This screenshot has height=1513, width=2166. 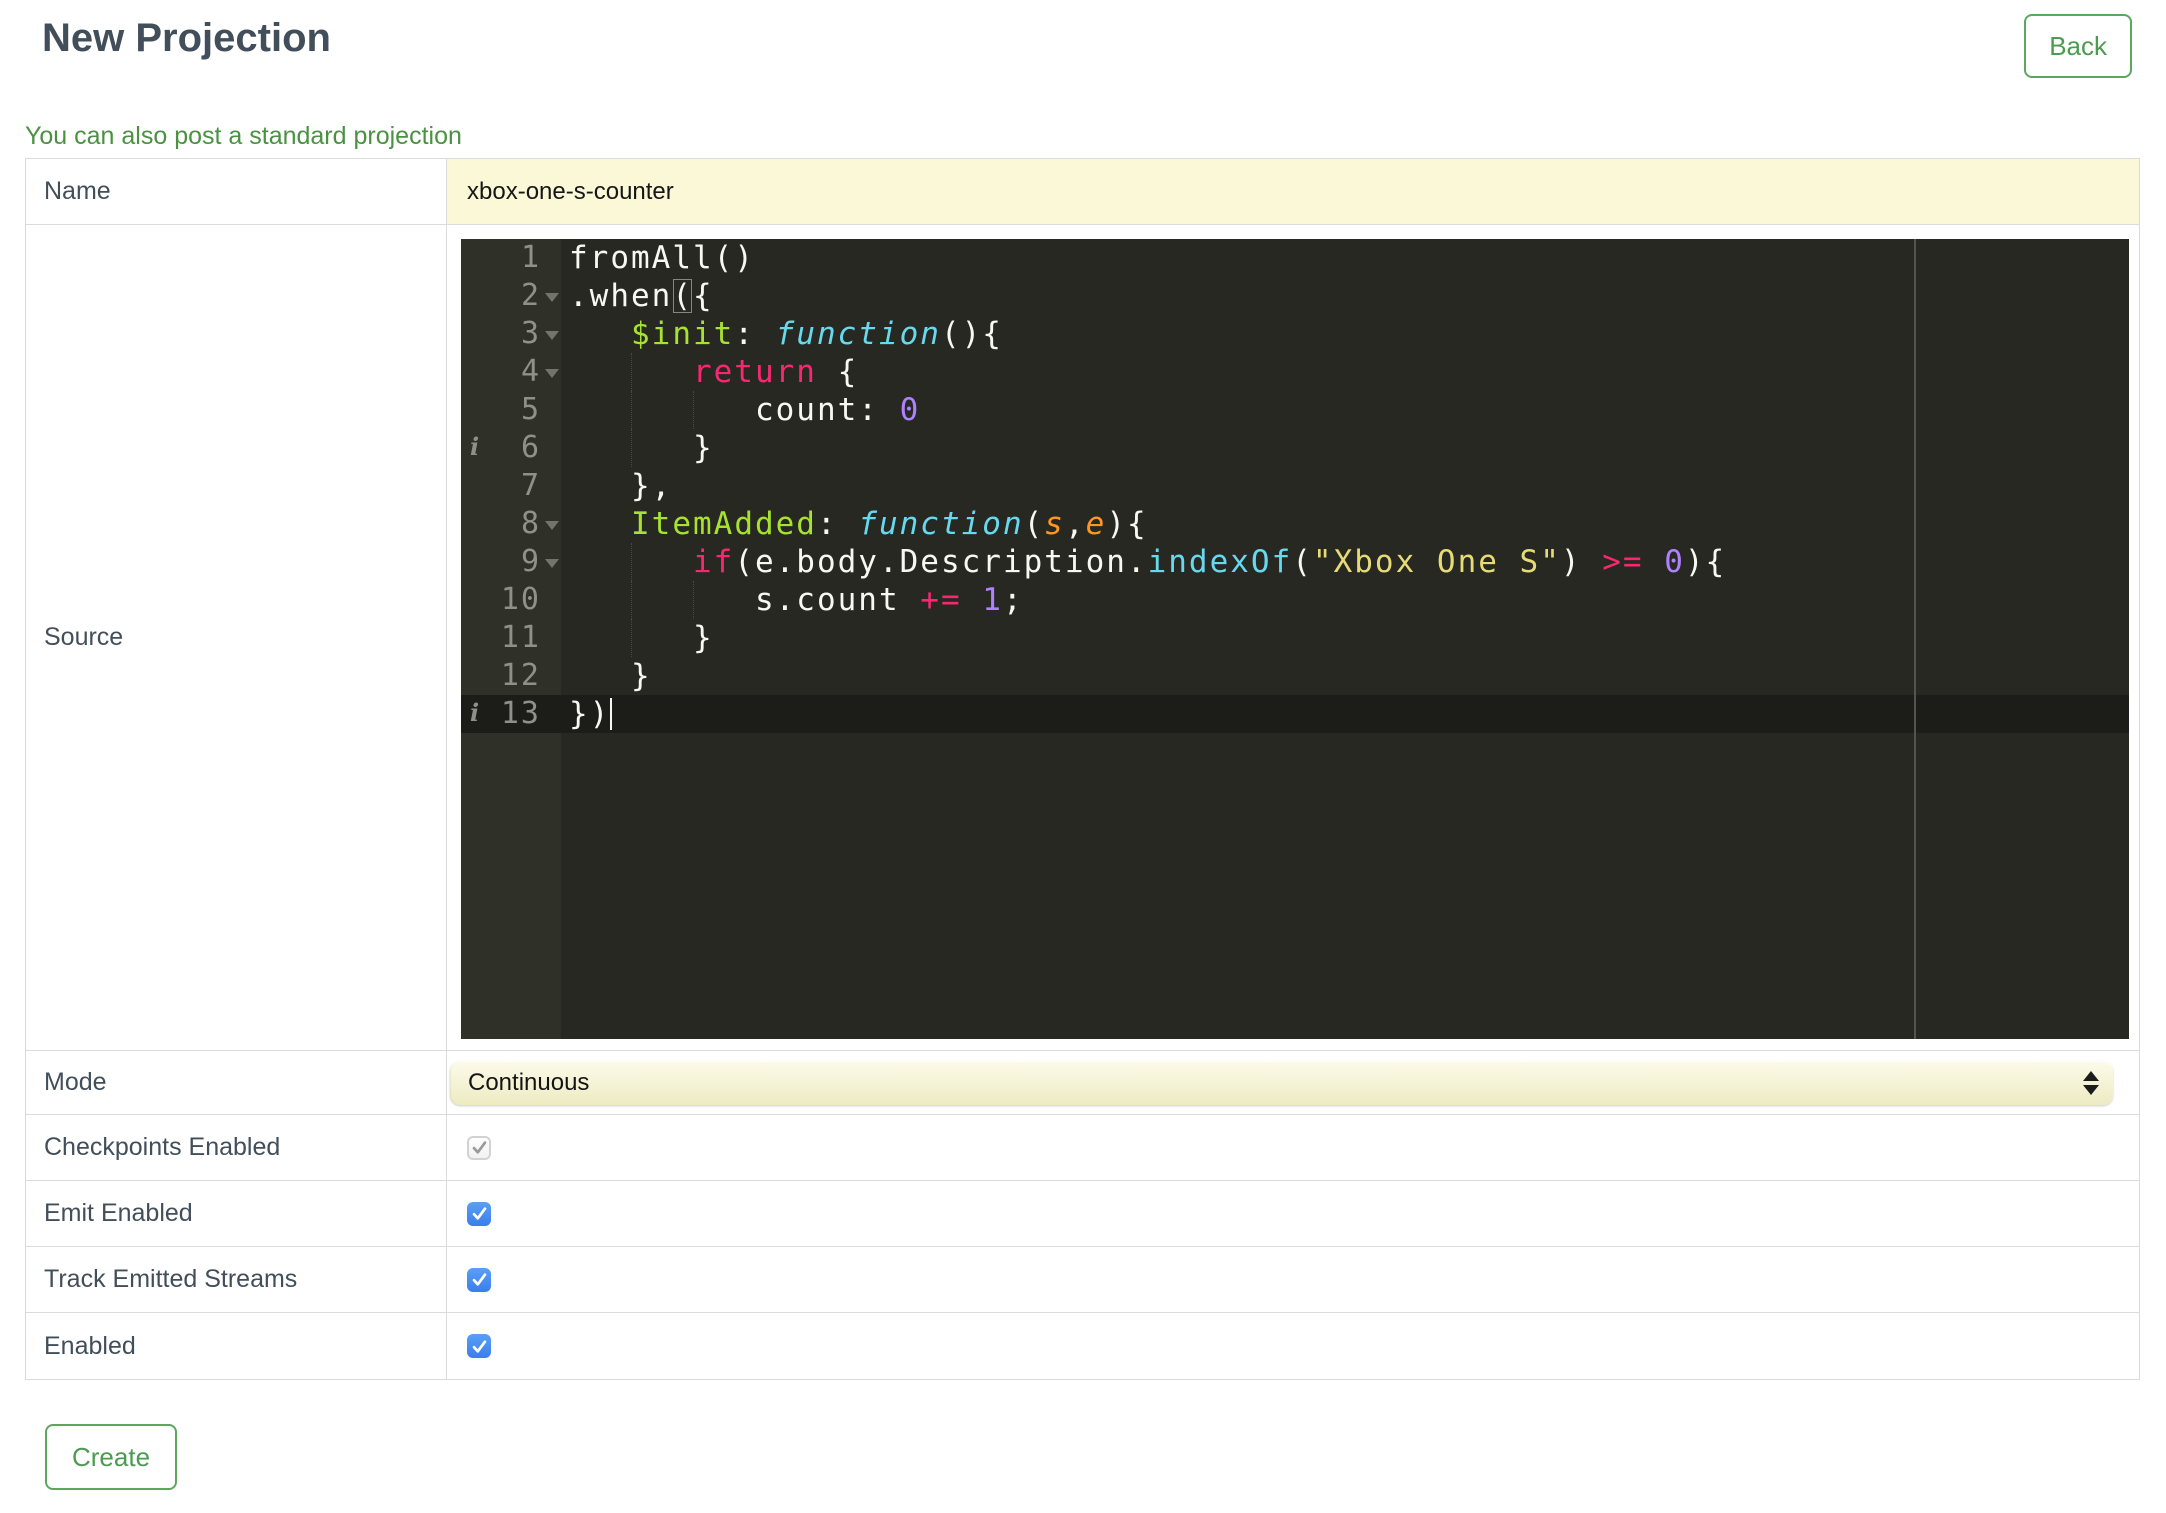 I want to click on emit-enabled-checkbox, so click(x=479, y=1213).